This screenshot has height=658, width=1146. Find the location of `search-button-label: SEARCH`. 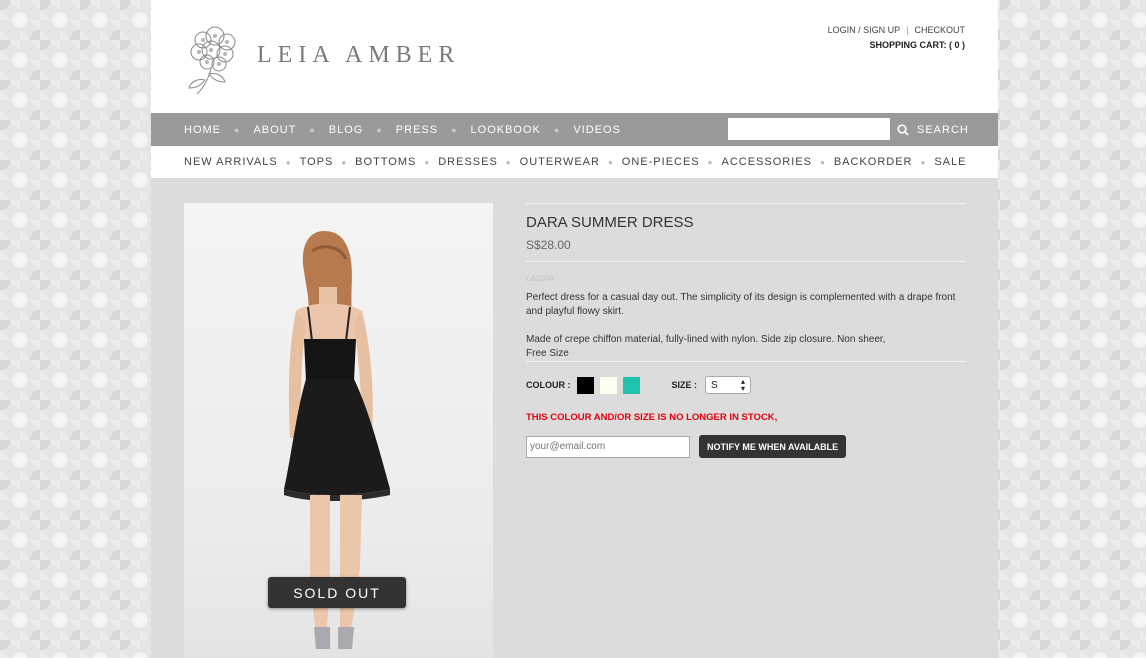

search-button-label: SEARCH is located at coordinates (943, 129).